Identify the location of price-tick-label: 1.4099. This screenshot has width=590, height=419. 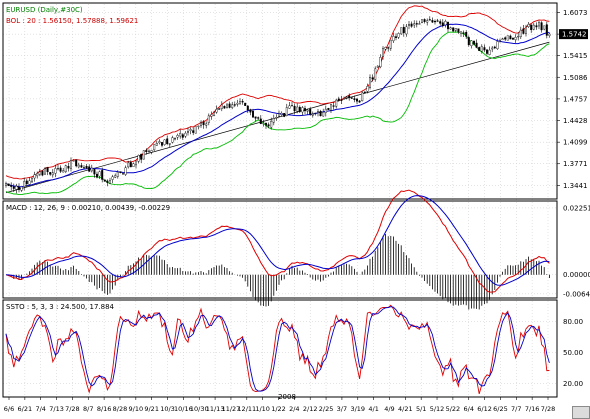
(575, 143).